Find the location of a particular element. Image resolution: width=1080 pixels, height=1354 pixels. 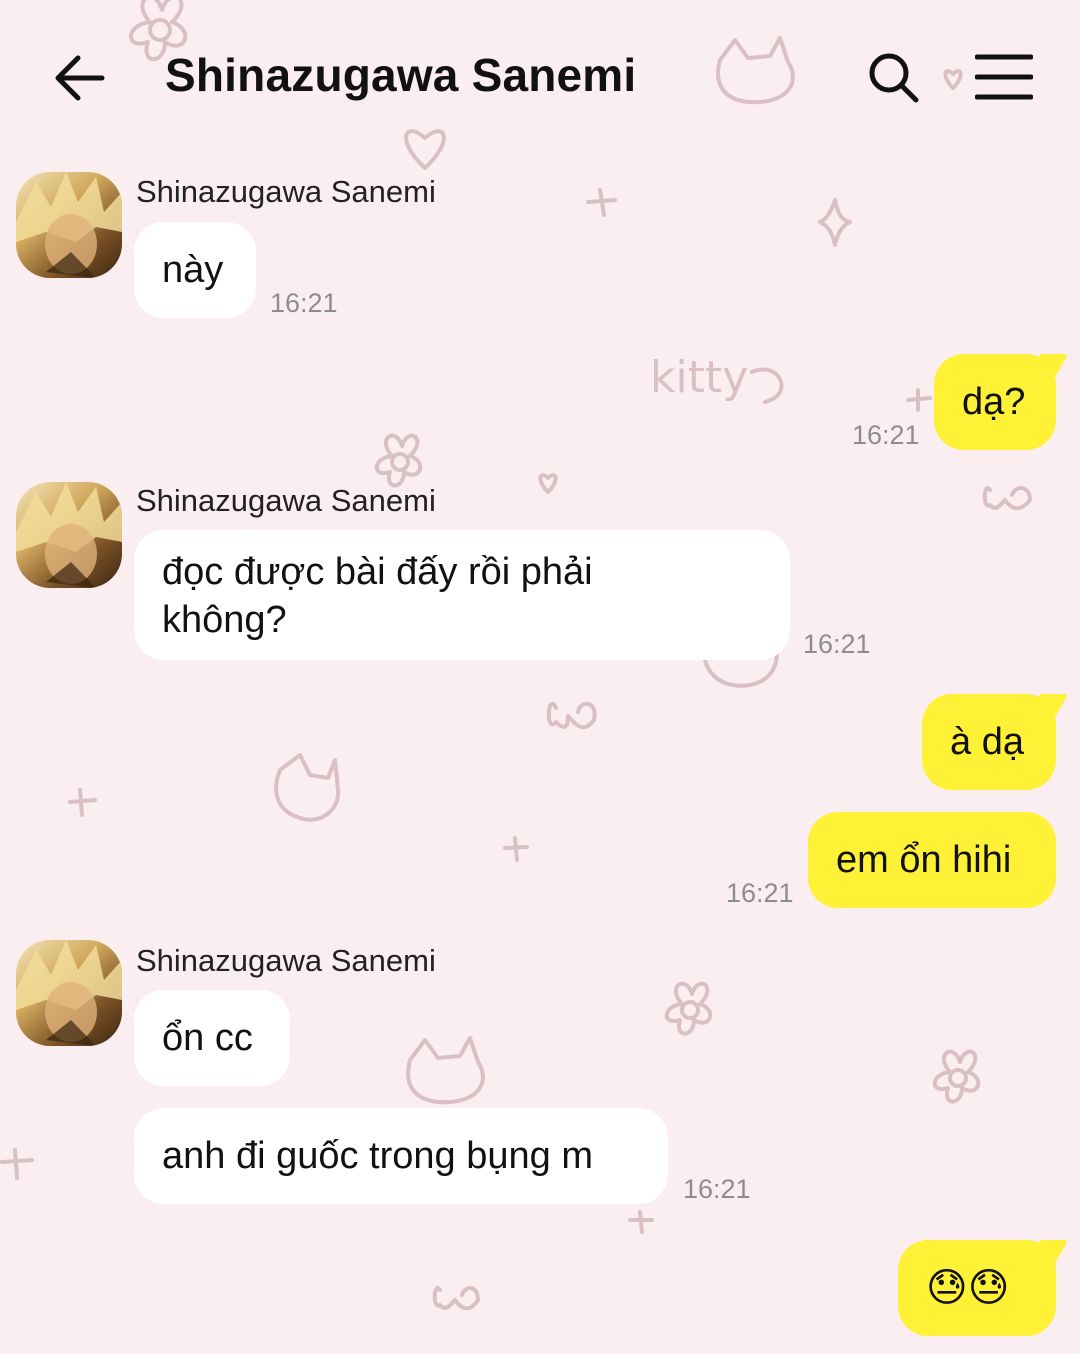

search-button is located at coordinates (894, 78).